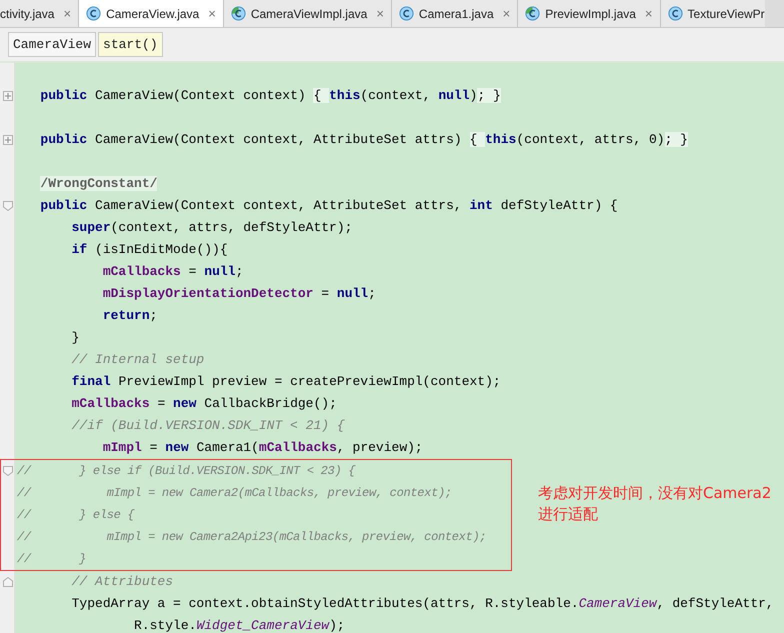 The image size is (784, 633). Describe the element at coordinates (455, 13) in the screenshot. I see `file-tab: Camera1.java ×` at that location.